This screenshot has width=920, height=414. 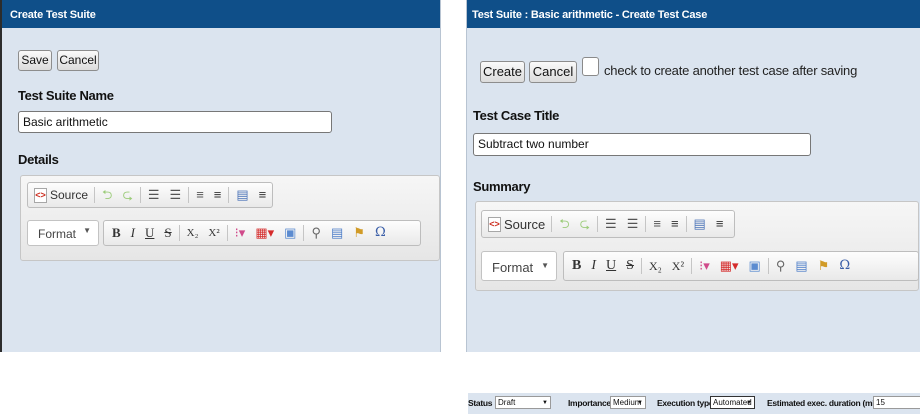 What do you see at coordinates (480, 403) in the screenshot?
I see `status-label: Status` at bounding box center [480, 403].